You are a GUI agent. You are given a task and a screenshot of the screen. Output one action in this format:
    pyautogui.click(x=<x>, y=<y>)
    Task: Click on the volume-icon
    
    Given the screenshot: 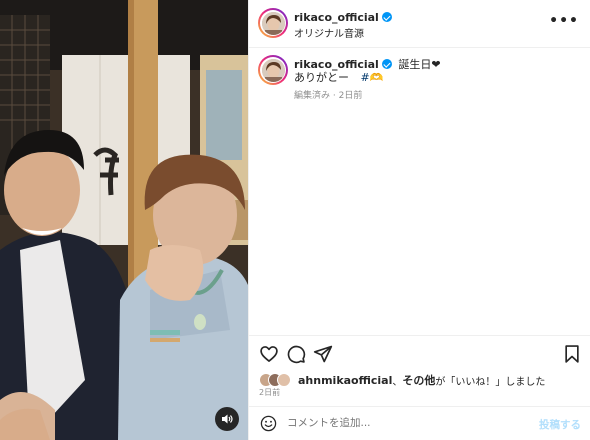 What is the action you would take?
    pyautogui.click(x=227, y=419)
    